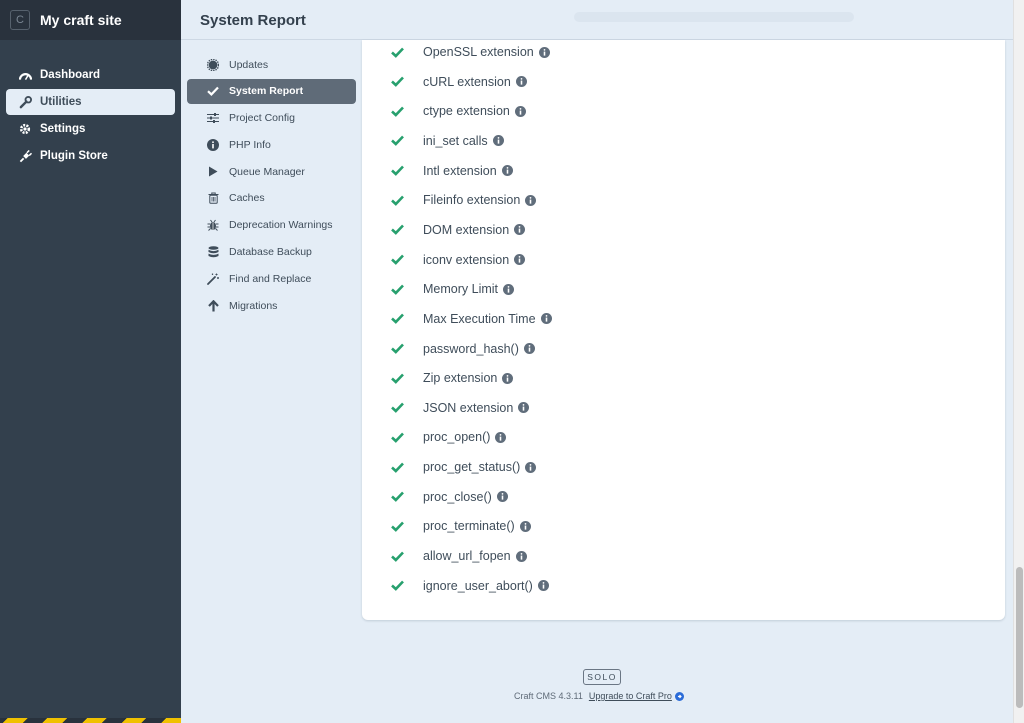  What do you see at coordinates (70, 75) in the screenshot?
I see `nav-item-label: Dashboard` at bounding box center [70, 75].